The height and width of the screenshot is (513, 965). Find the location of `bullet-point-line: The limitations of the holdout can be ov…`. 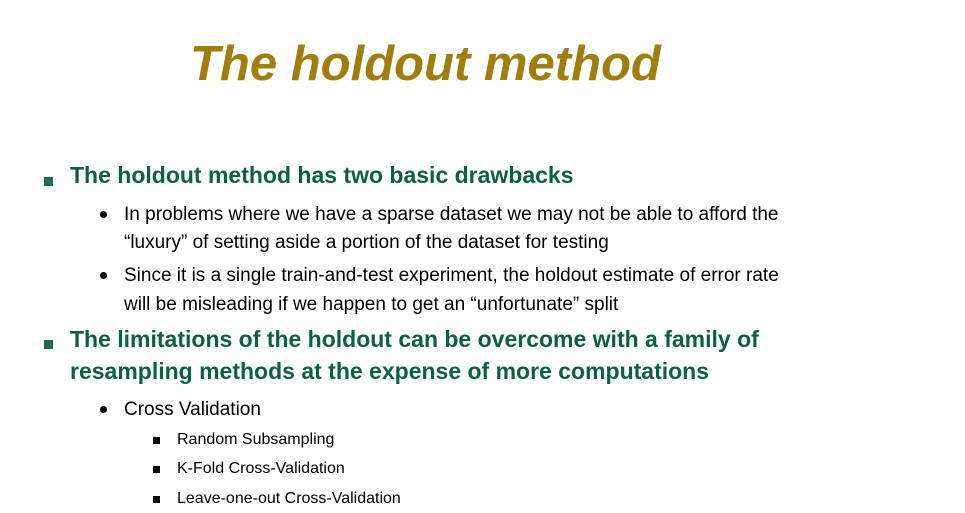

bullet-point-line: The limitations of the holdout can be ov… is located at coordinates (414, 339).